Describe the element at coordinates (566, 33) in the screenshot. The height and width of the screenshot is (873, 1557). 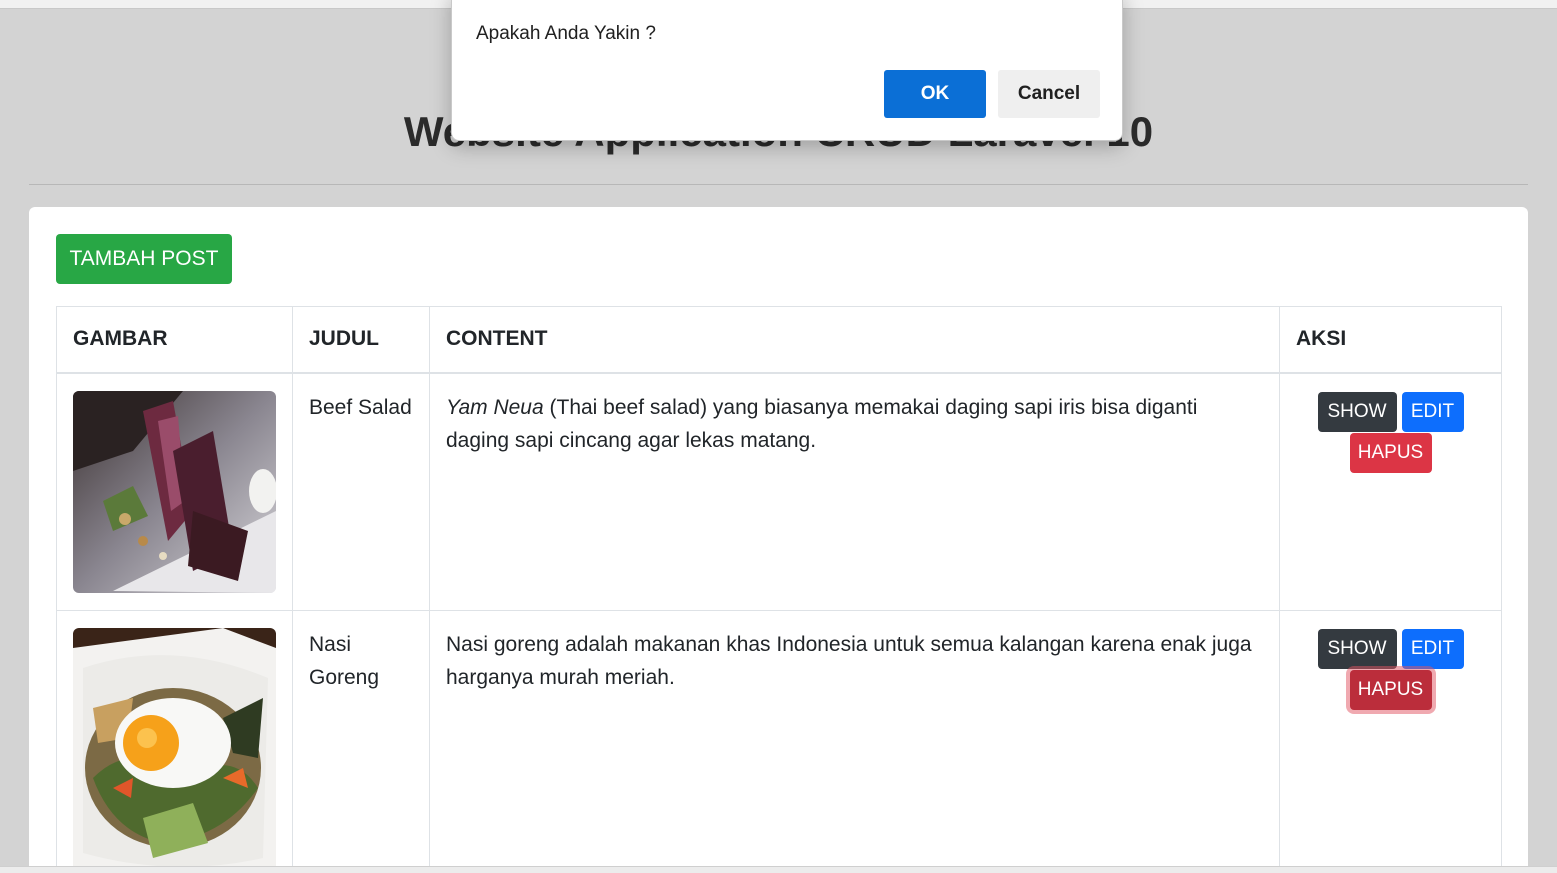
I see `dialog-message: Apakah Anda Yakin ?` at that location.